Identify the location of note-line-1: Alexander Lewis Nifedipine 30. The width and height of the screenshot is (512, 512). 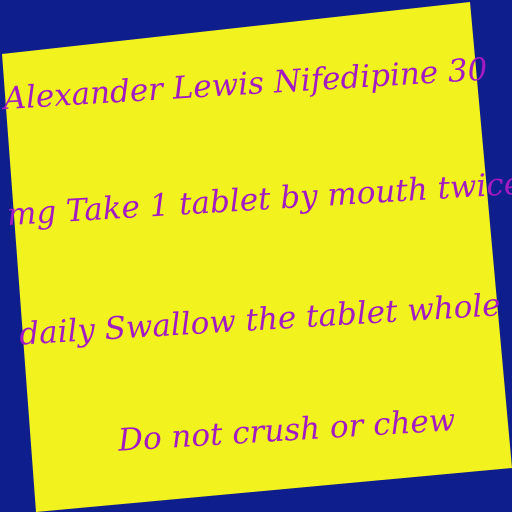
(245, 84).